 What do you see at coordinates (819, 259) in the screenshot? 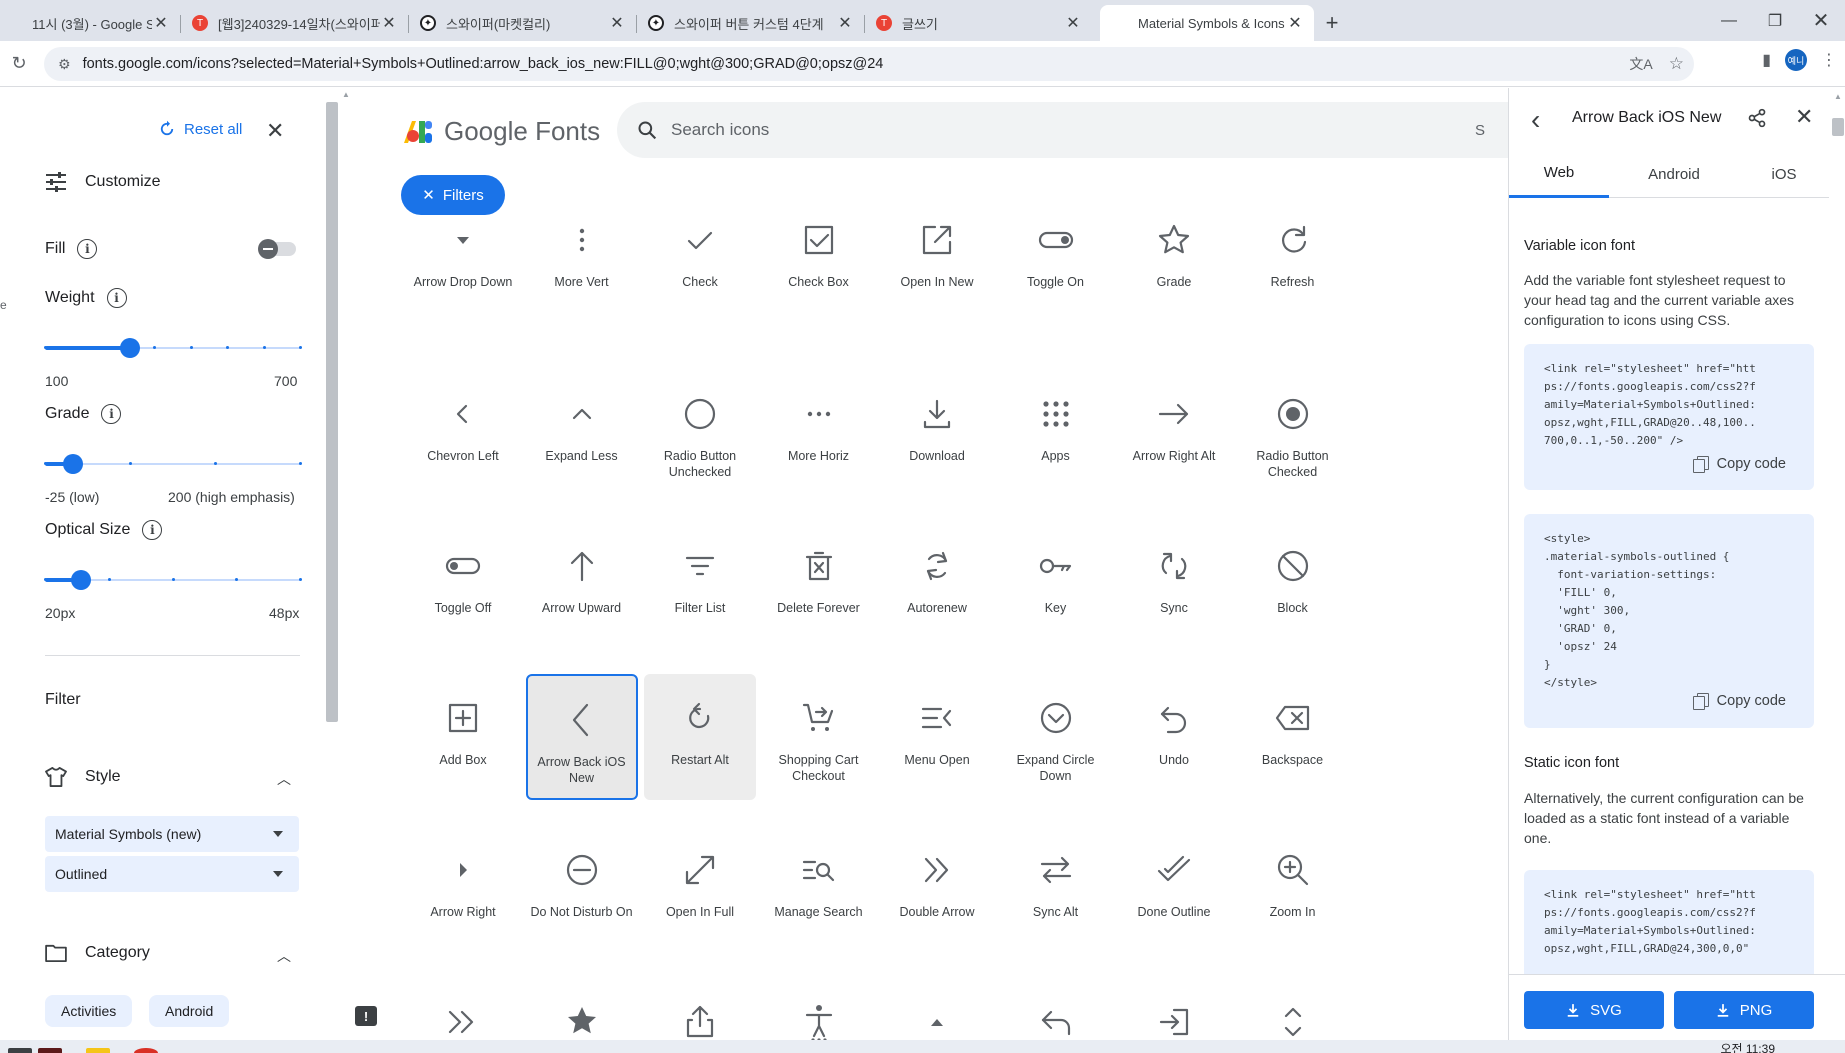
I see `icon-cell: Check Box` at bounding box center [819, 259].